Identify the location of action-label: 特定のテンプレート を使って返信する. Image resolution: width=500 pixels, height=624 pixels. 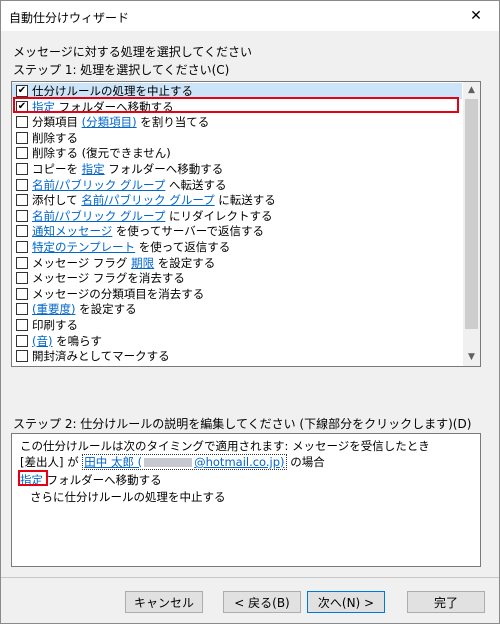
(131, 247).